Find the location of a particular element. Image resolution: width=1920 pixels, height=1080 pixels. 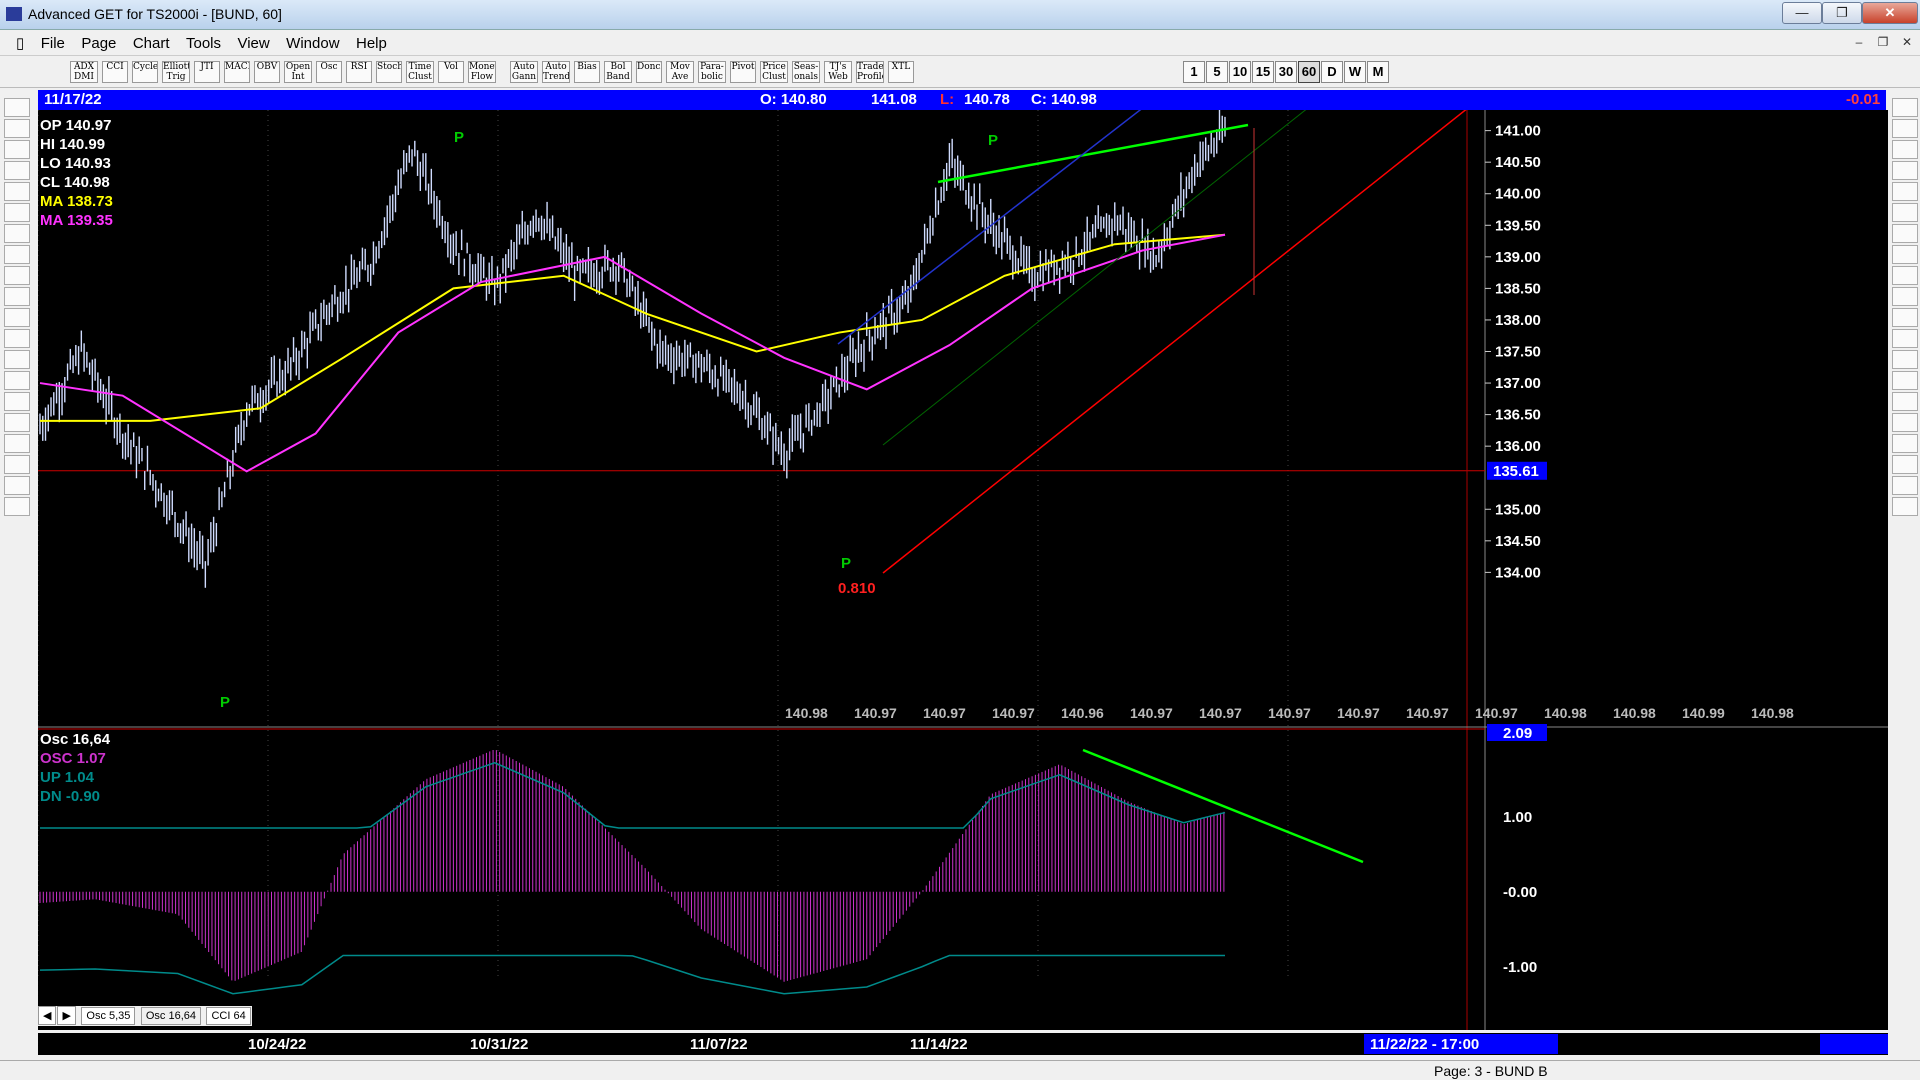

interval-30: 30 is located at coordinates (1286, 72).